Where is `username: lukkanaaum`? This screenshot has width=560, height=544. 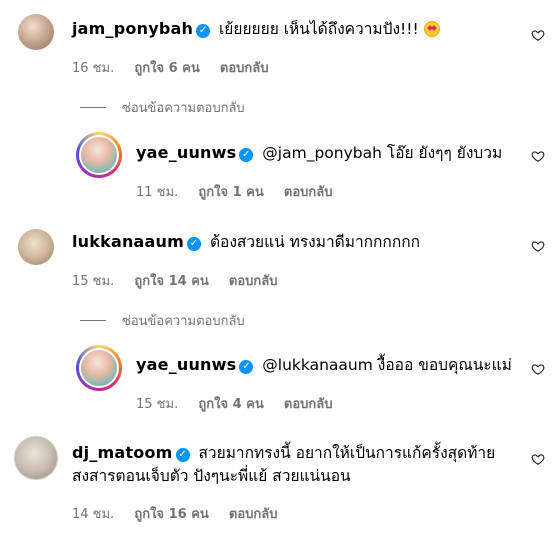 username: lukkanaaum is located at coordinates (128, 241).